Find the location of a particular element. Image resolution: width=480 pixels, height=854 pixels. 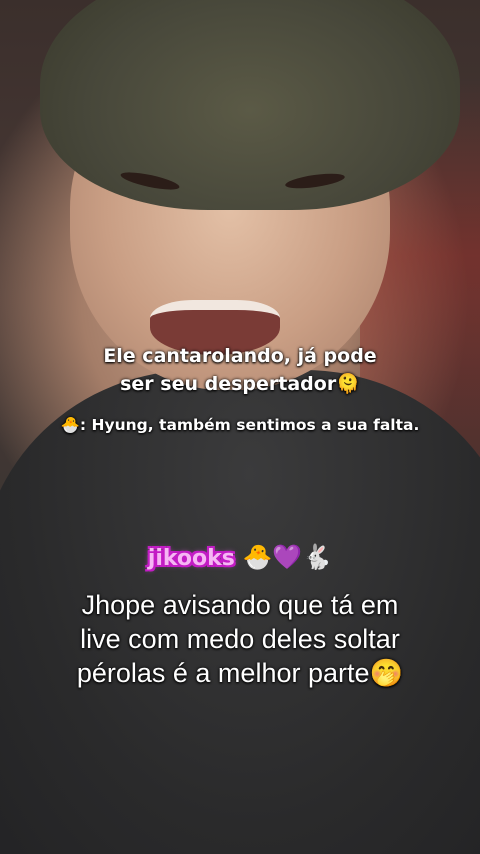

top-caption-line1: Ele cantarolando, já pode is located at coordinates (240, 356).